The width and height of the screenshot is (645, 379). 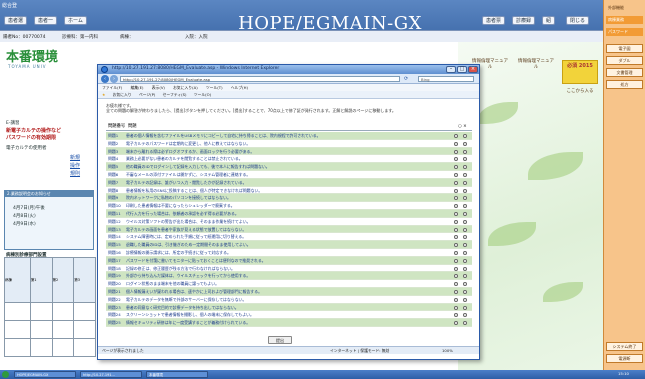 I want to click on medical-record-button: 診療録, so click(x=524, y=20).